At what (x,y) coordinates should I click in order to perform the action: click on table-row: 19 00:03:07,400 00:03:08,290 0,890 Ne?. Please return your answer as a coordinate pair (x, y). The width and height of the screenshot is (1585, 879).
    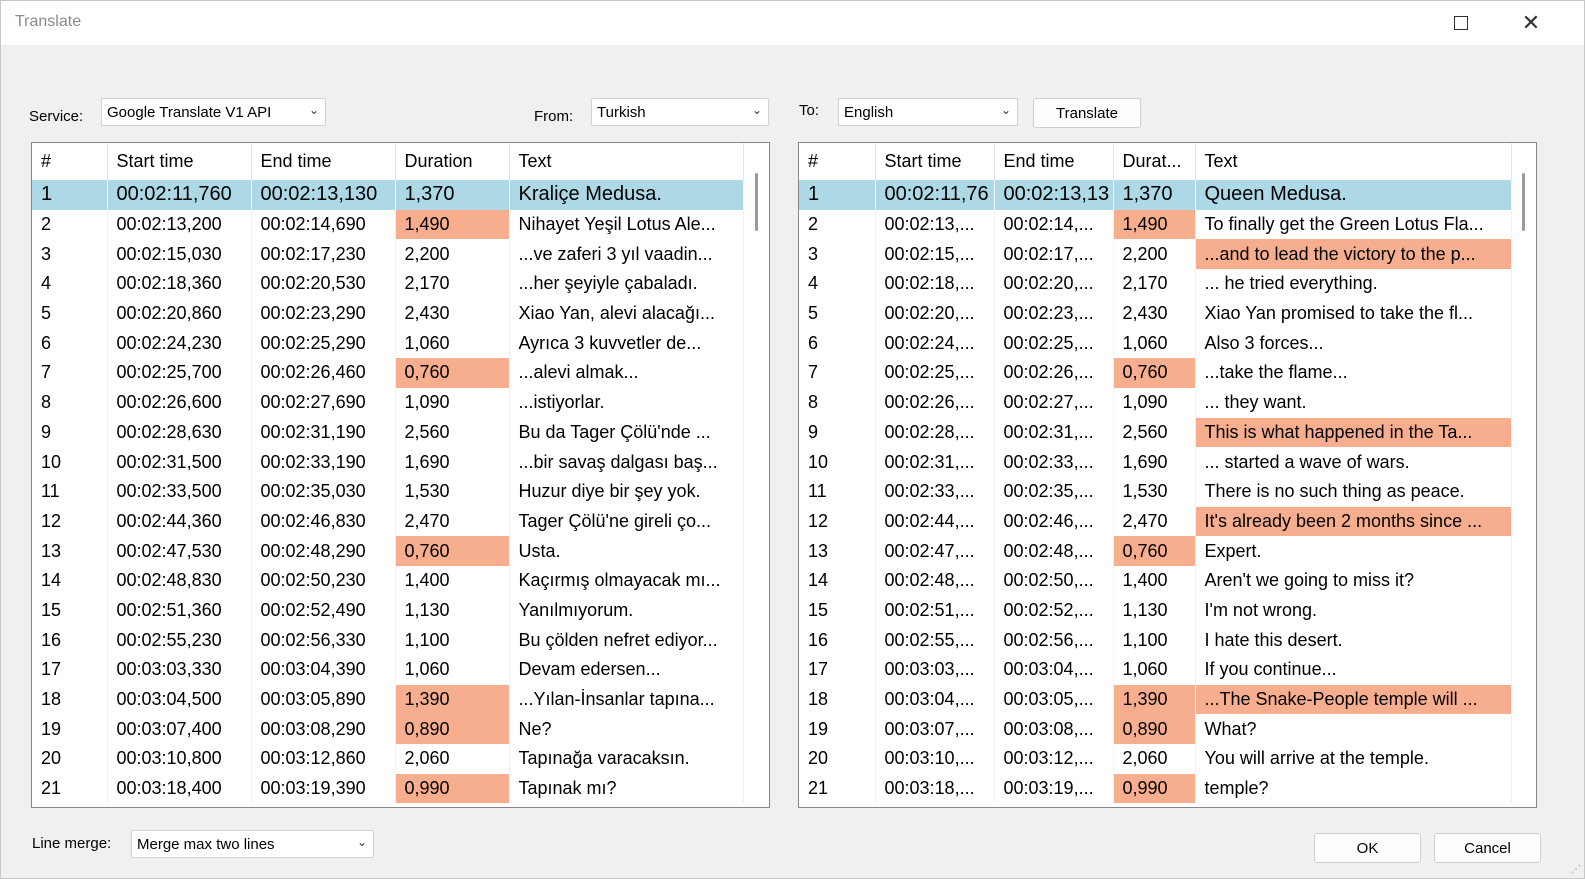
    Looking at the image, I should click on (388, 729).